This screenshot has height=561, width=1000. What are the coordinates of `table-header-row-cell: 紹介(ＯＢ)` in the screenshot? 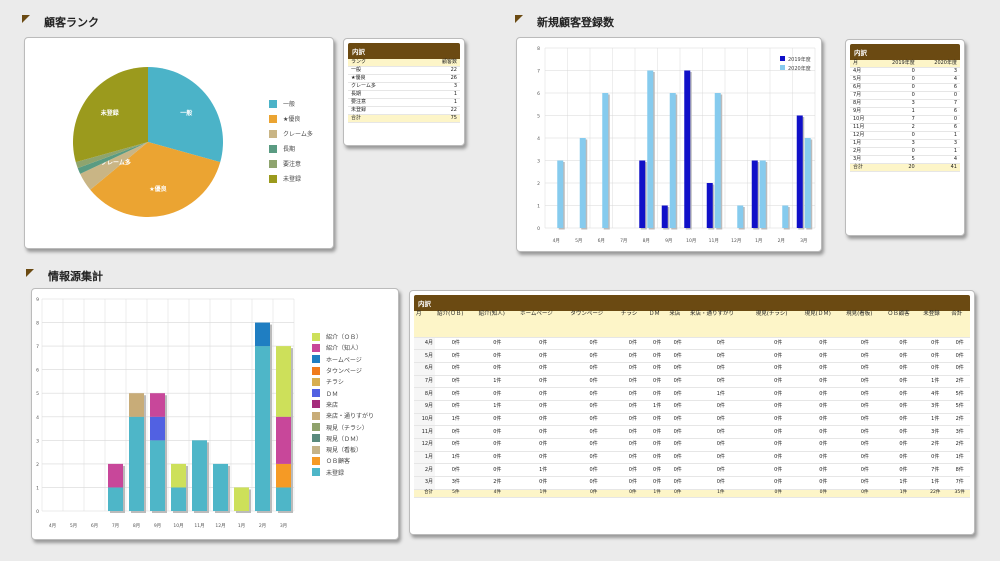 It's located at (456, 324).